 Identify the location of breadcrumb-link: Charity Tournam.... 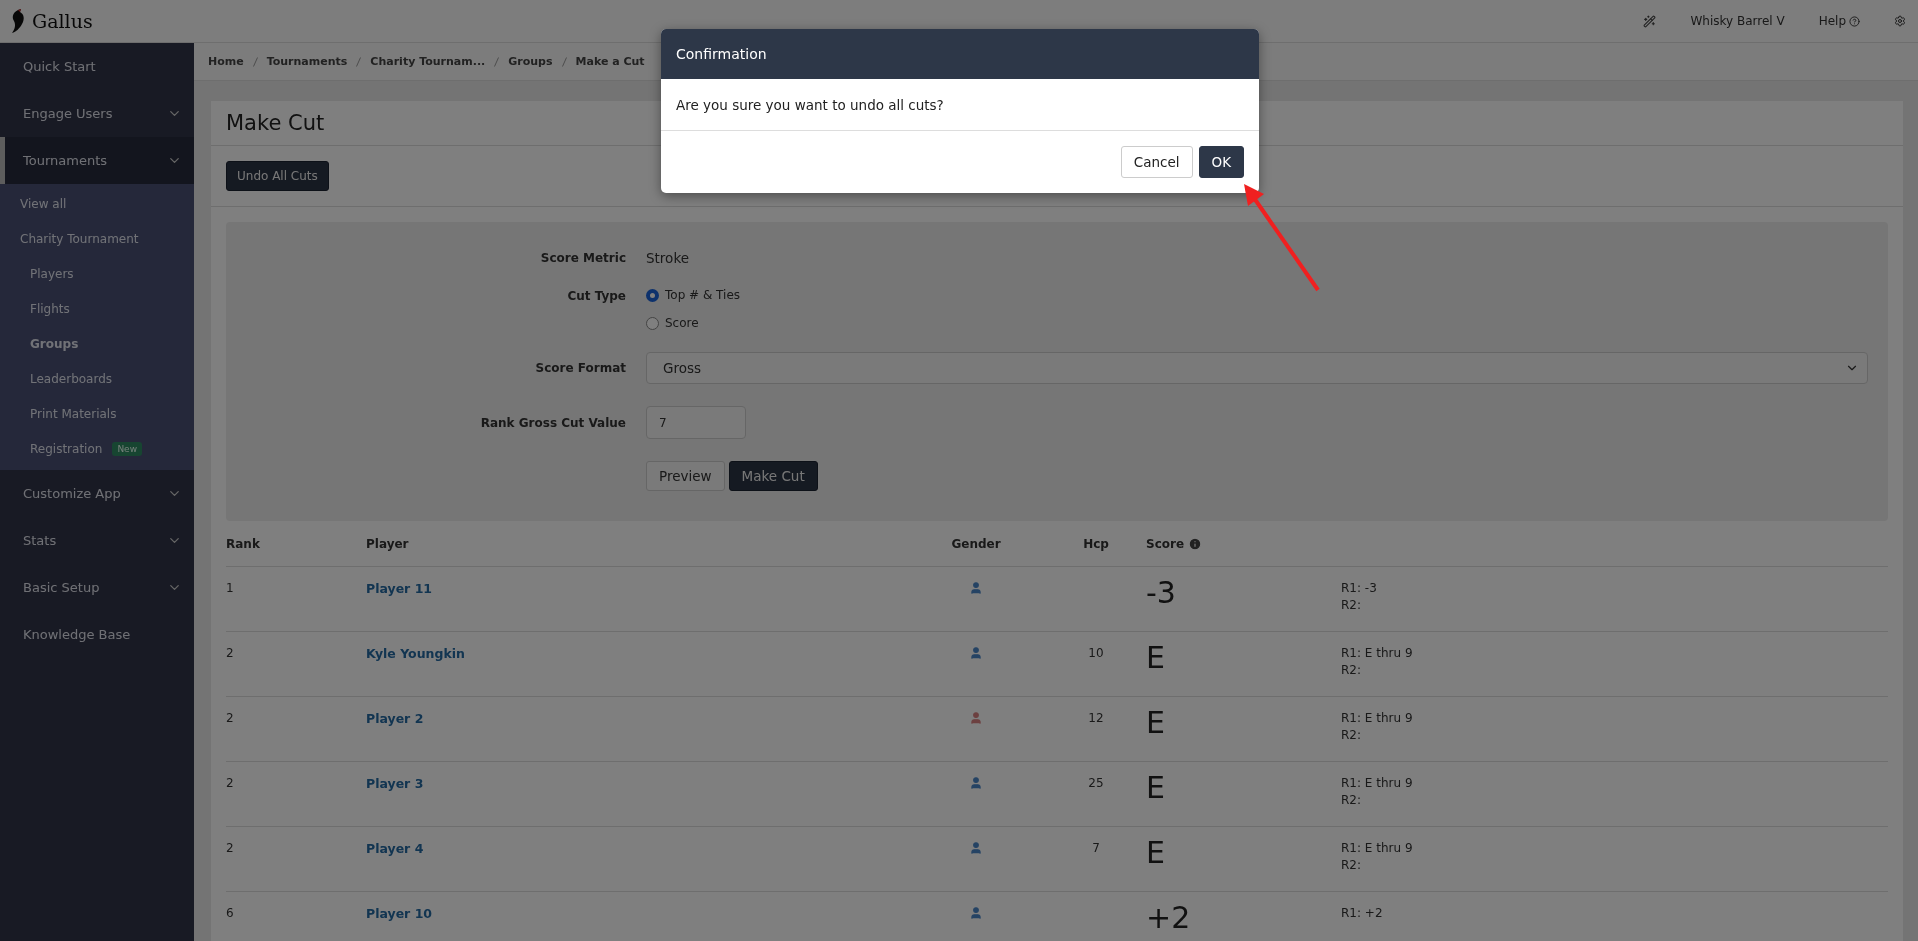
(428, 61).